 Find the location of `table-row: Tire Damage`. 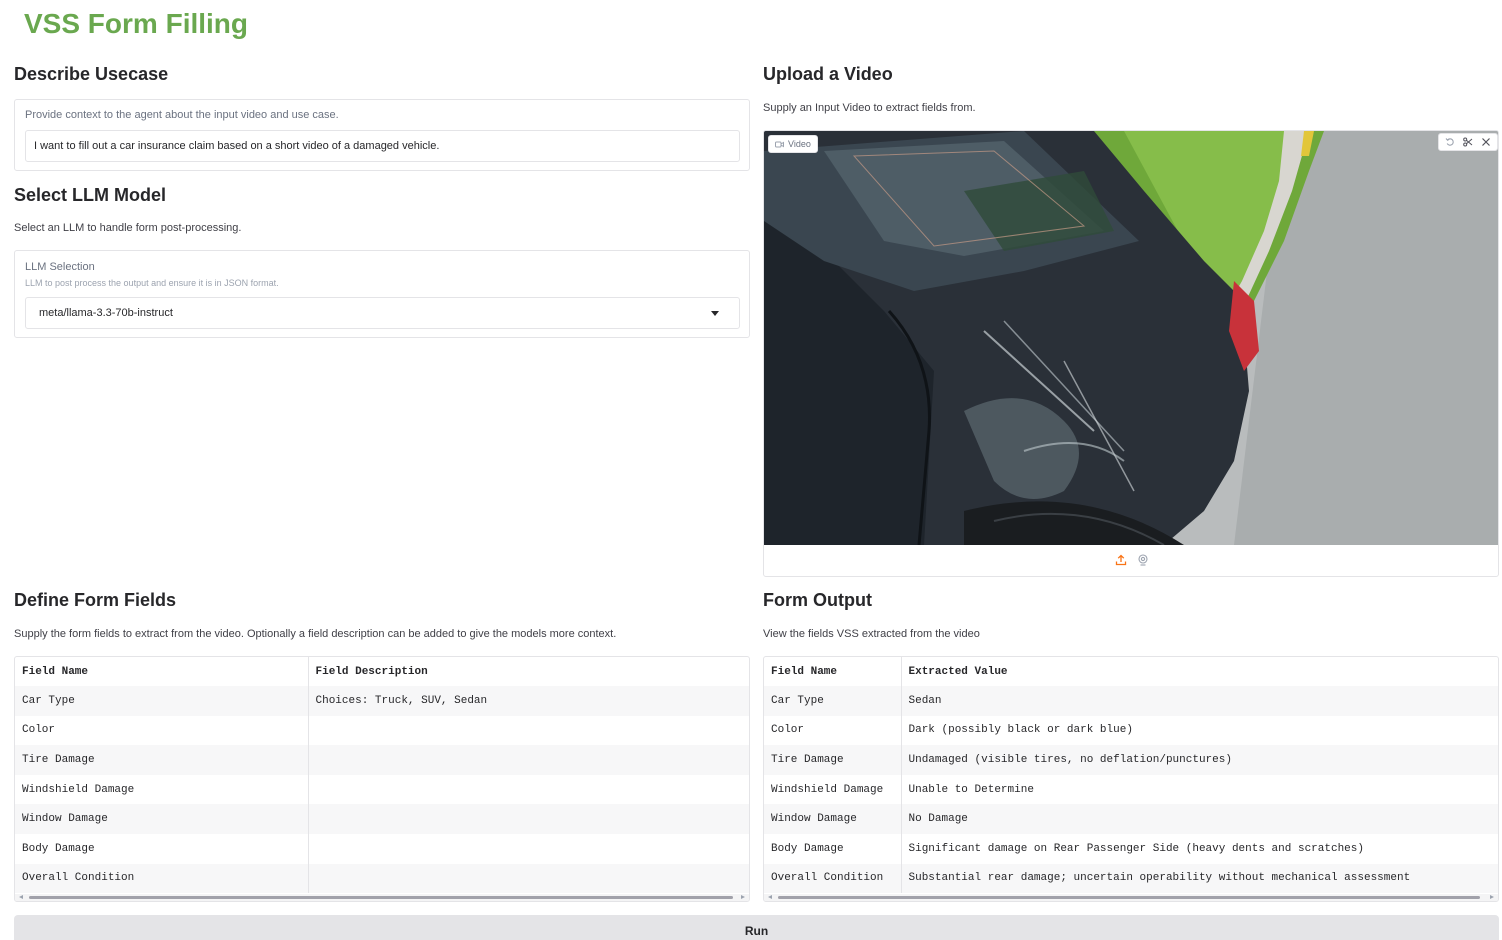

table-row: Tire Damage is located at coordinates (382, 760).